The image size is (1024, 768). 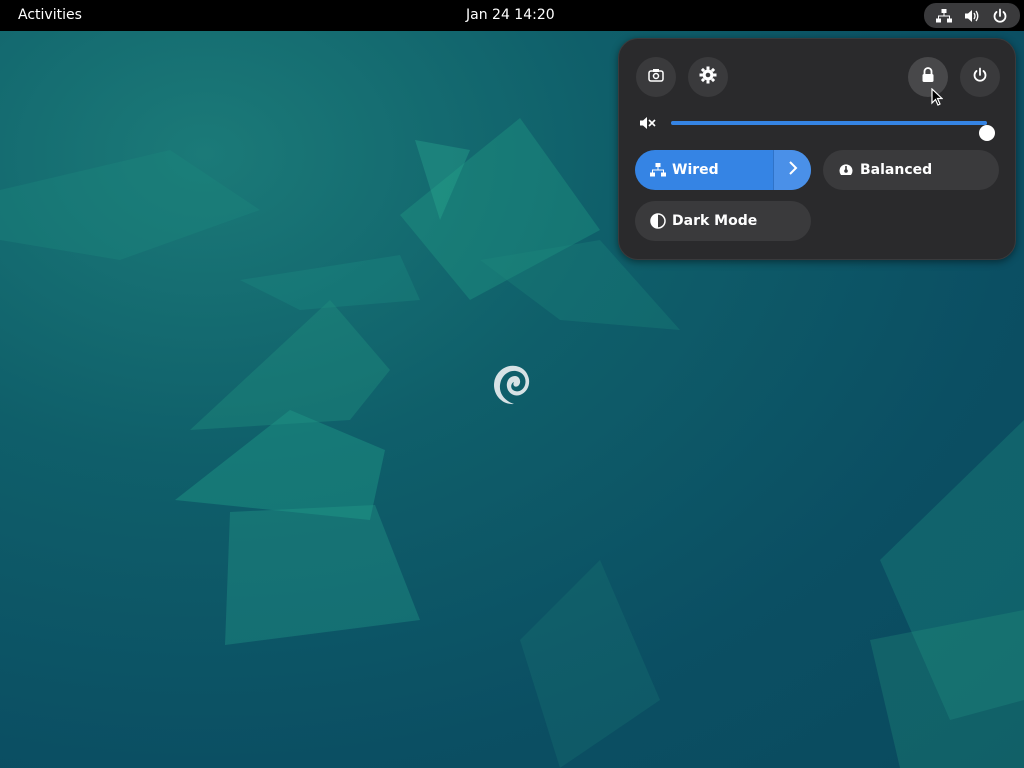 What do you see at coordinates (817, 149) in the screenshot?
I see `quick-settings-menu: Wired Balanced Dark Mode` at bounding box center [817, 149].